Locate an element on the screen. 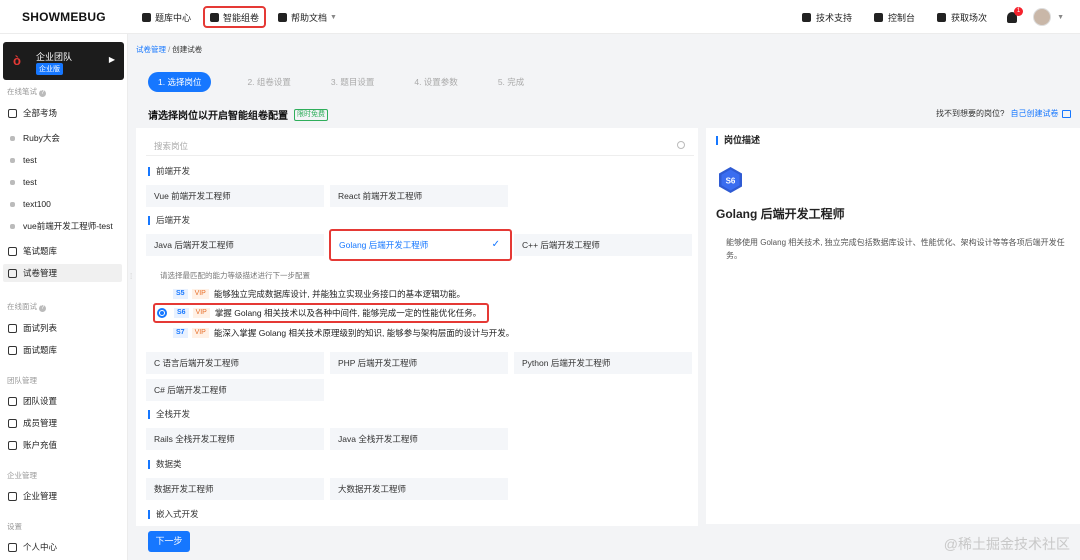 This screenshot has width=1080, height=560. user-icon is located at coordinates (12, 547).